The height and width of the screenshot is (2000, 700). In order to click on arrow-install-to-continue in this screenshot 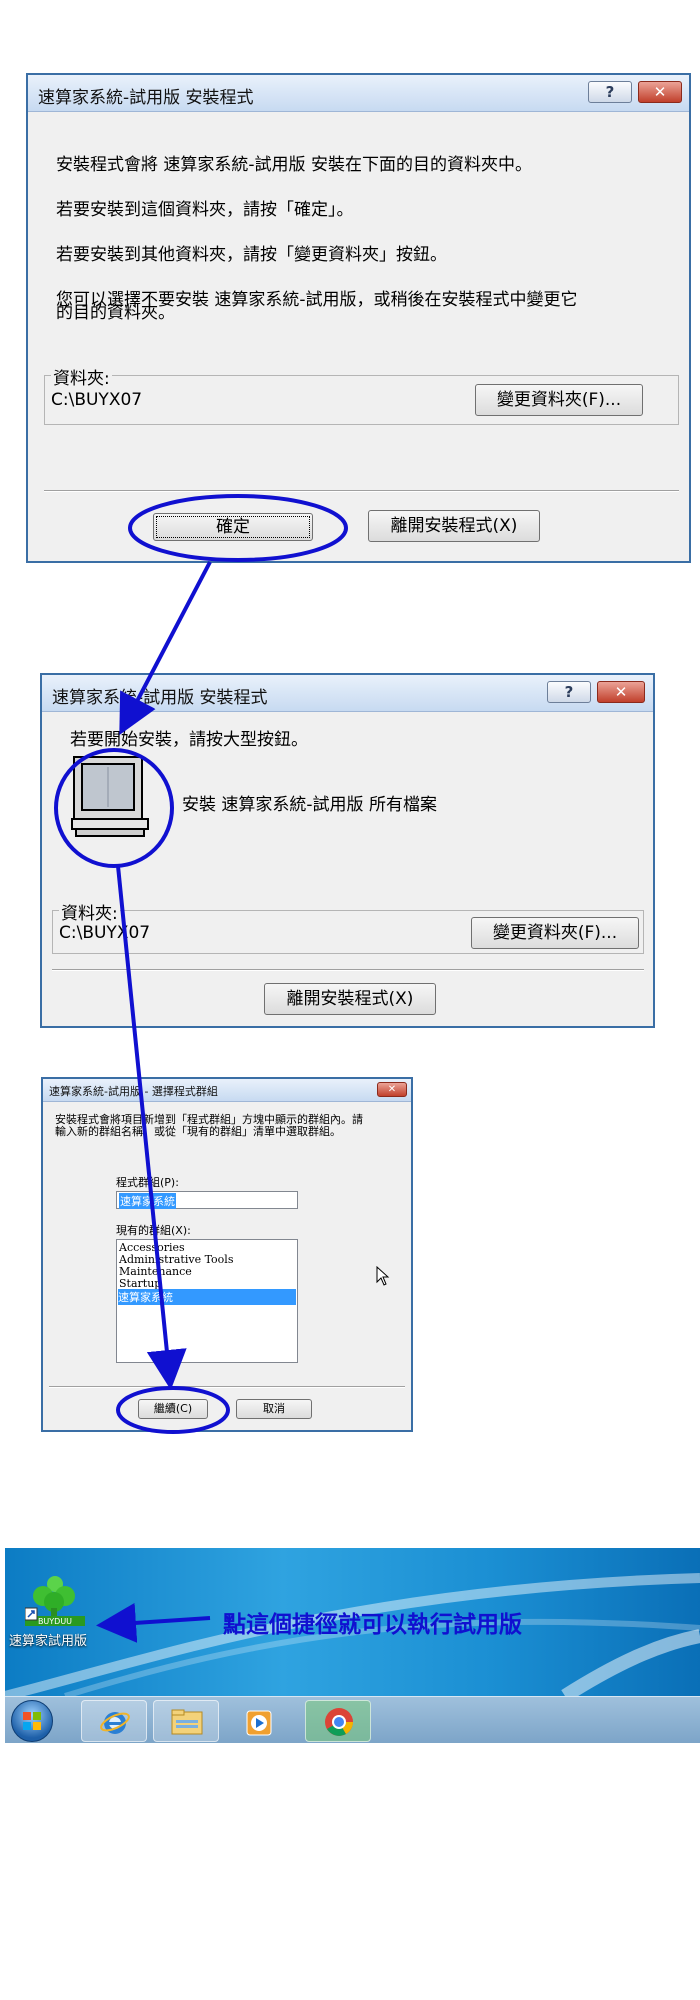, I will do `click(151, 1127)`.